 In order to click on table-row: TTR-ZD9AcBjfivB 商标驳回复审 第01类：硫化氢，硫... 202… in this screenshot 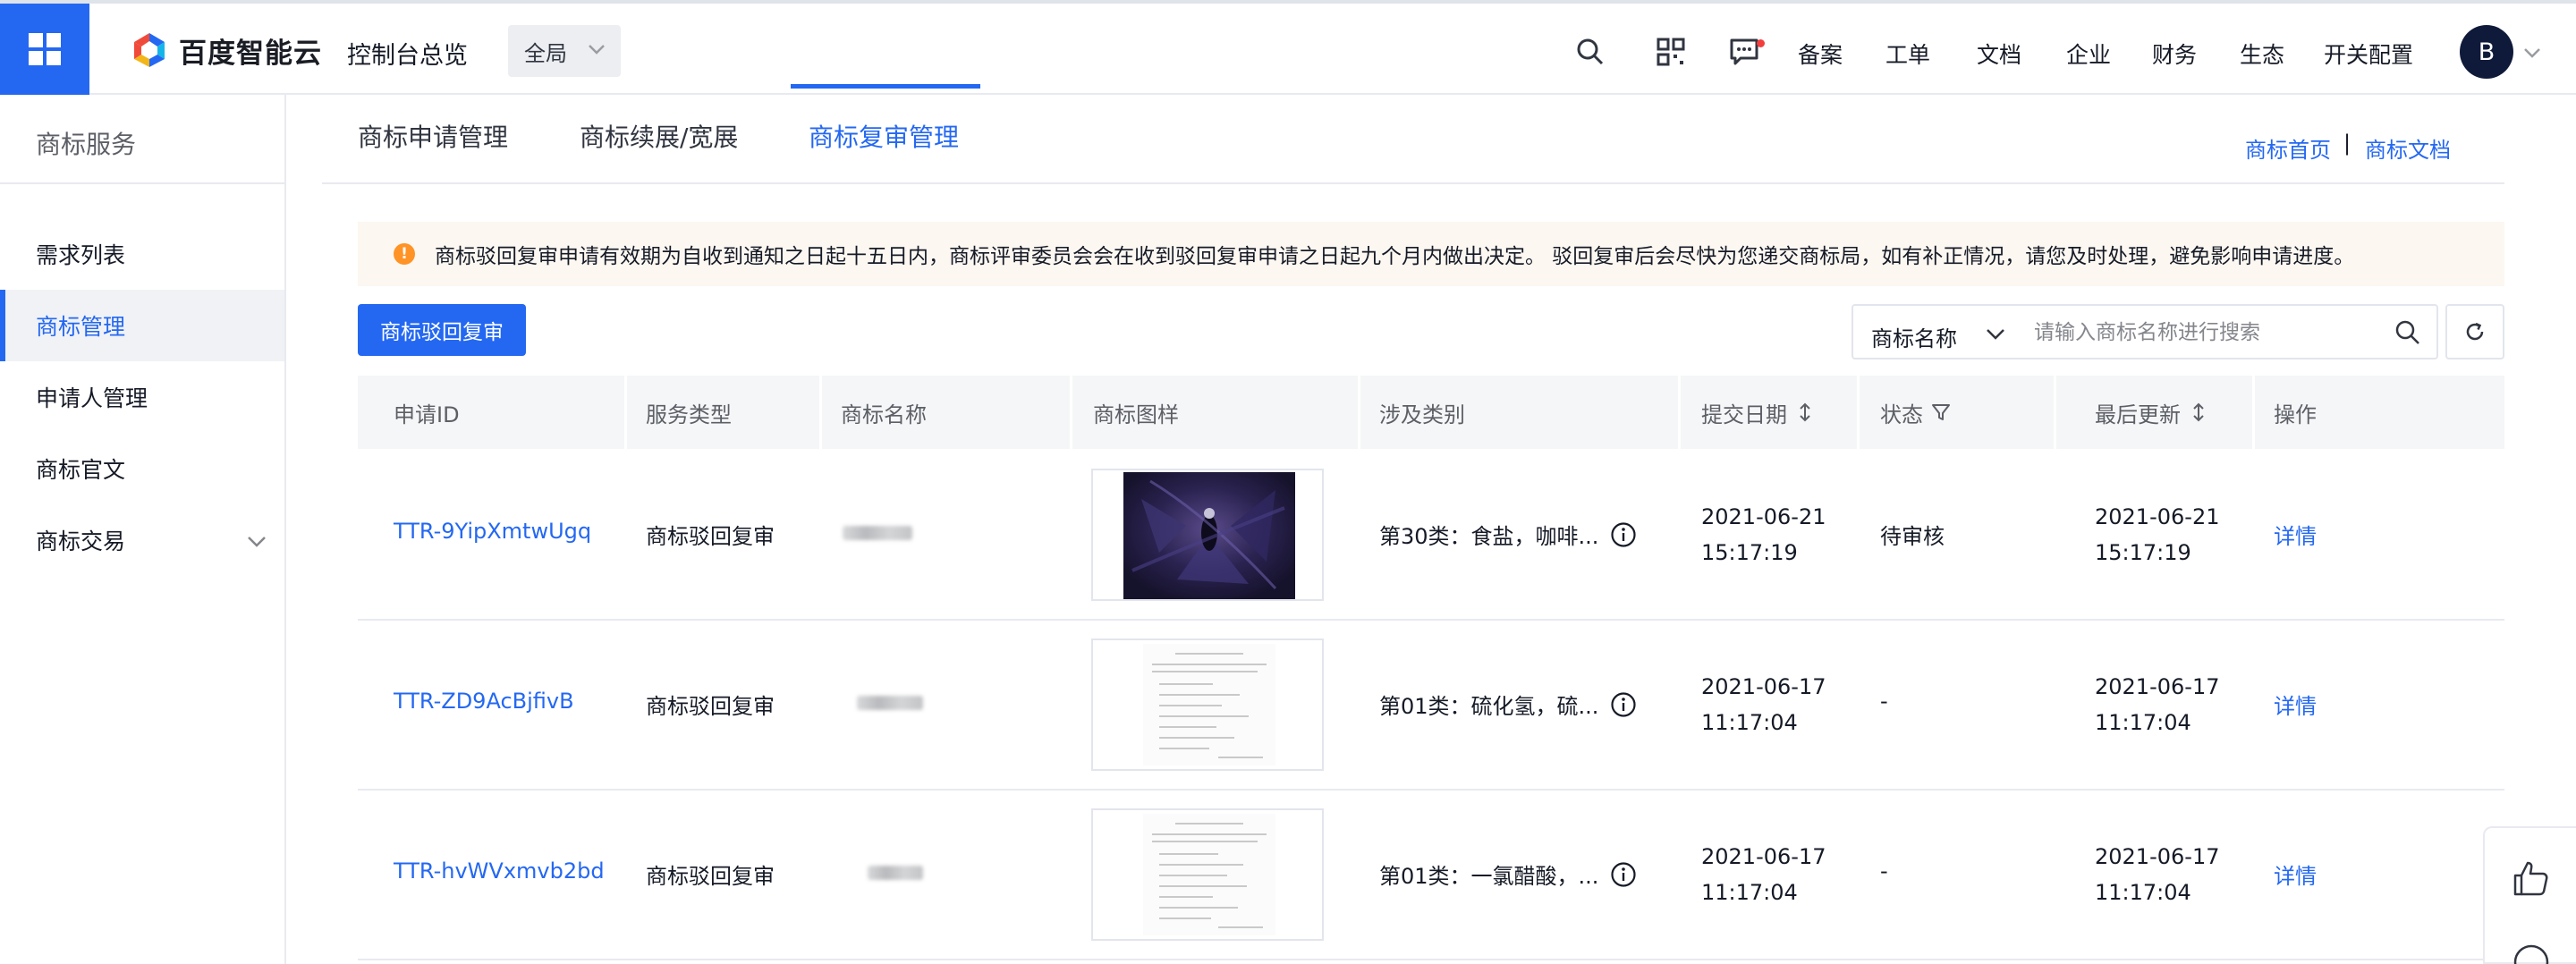, I will do `click(1431, 706)`.